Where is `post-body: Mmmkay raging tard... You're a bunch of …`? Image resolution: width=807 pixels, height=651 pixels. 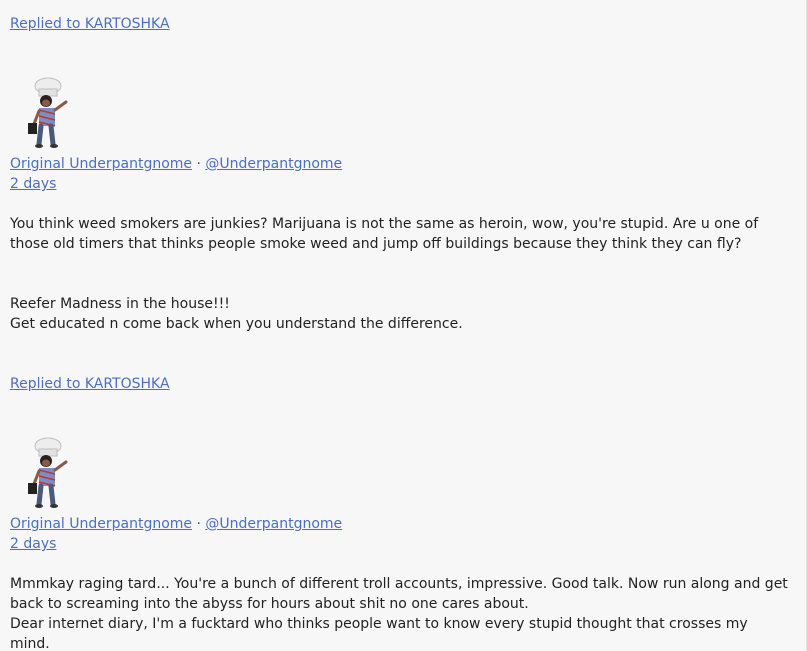
post-body: Mmmkay raging tard... You're a bunch of … is located at coordinates (400, 612).